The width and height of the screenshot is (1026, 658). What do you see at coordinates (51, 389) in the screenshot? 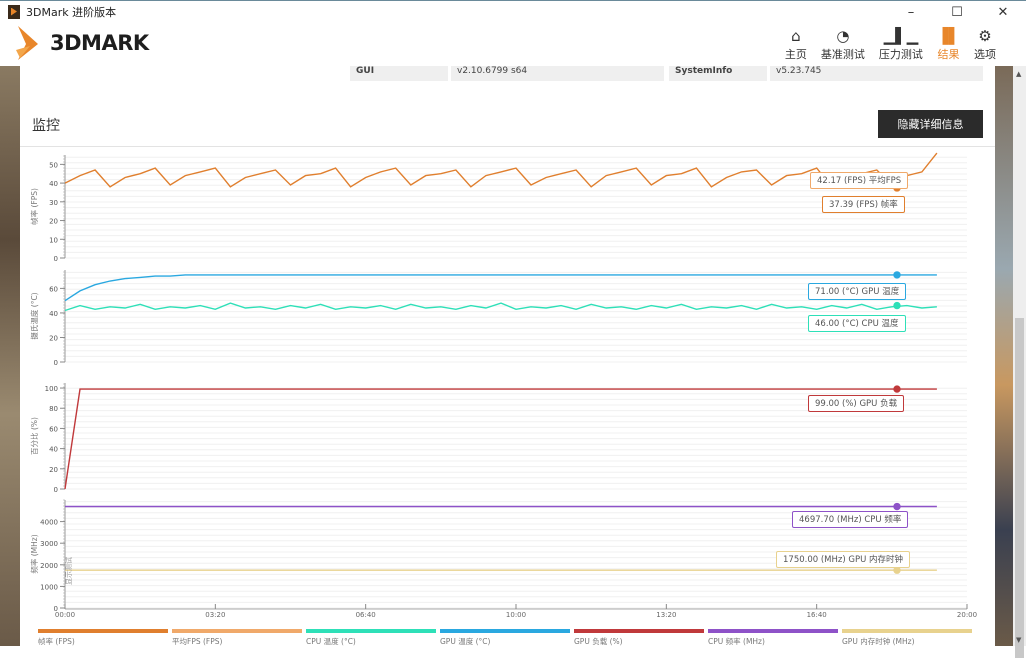
I see `y-tick-label: 100` at bounding box center [51, 389].